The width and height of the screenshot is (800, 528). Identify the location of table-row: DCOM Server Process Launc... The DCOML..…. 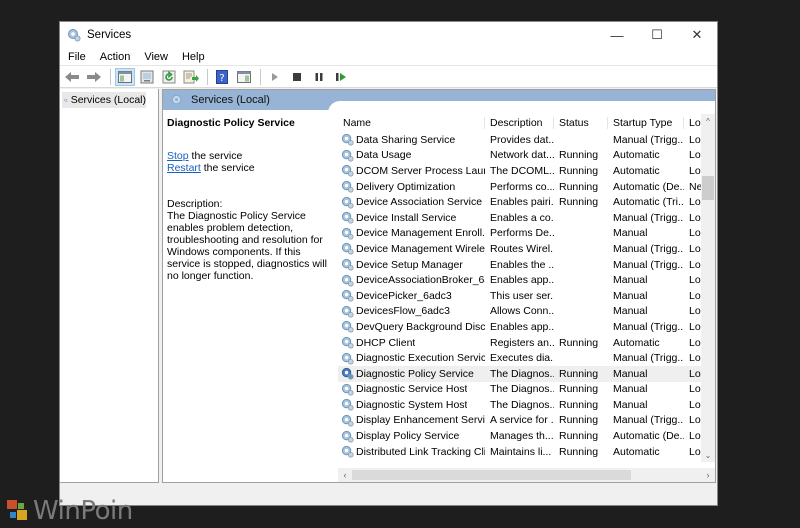
(526, 171).